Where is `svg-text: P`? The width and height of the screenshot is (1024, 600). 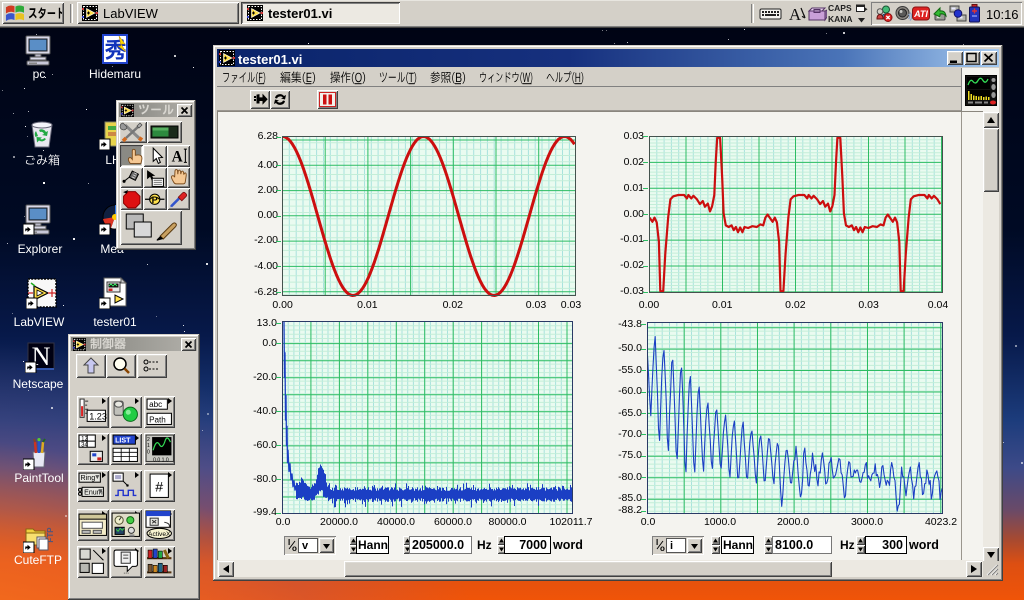 svg-text: P is located at coordinates (155, 200).